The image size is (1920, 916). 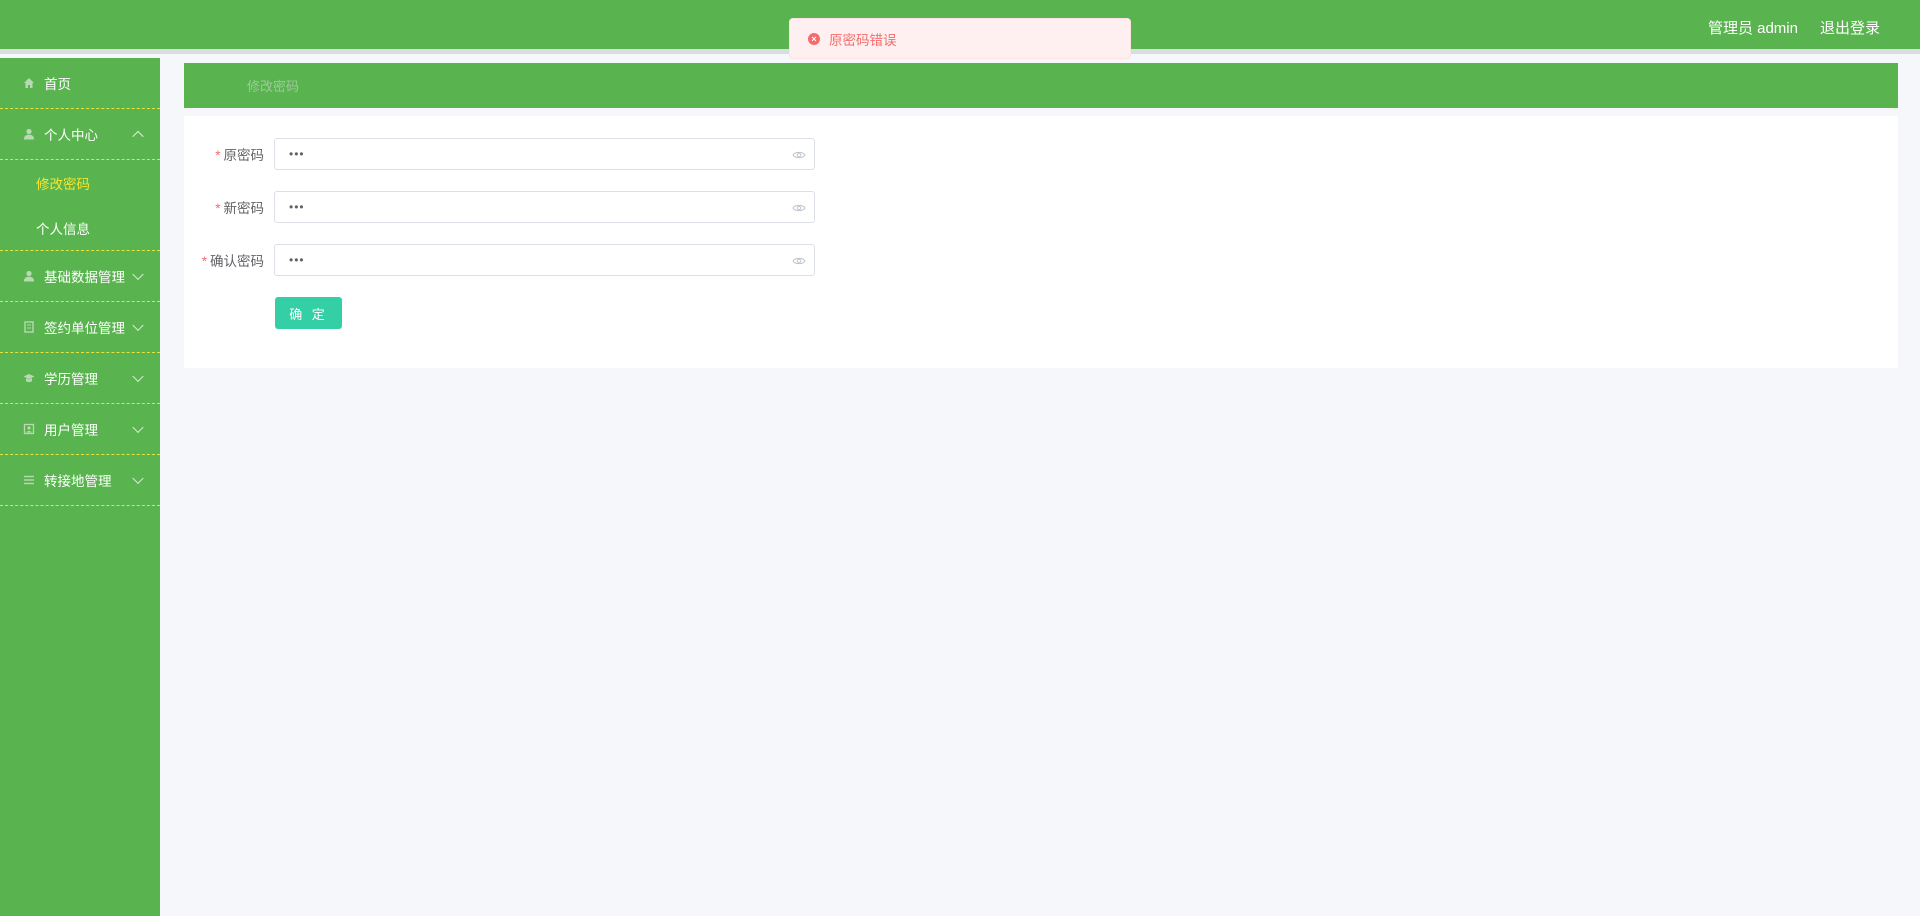 I want to click on sidebar-item-label: 用户管理, so click(x=71, y=430).